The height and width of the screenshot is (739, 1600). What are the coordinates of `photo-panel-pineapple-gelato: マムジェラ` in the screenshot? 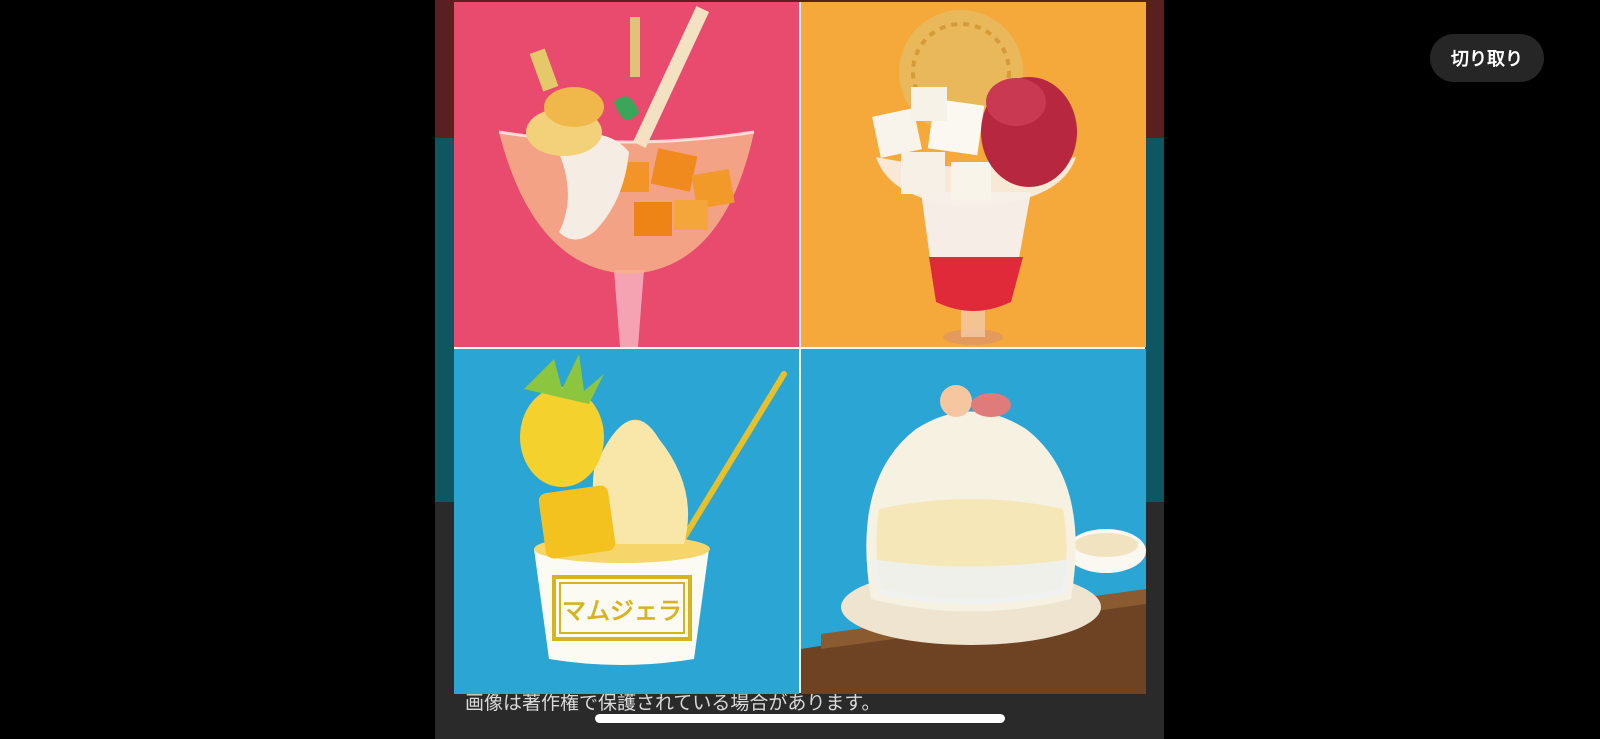 It's located at (626, 521).